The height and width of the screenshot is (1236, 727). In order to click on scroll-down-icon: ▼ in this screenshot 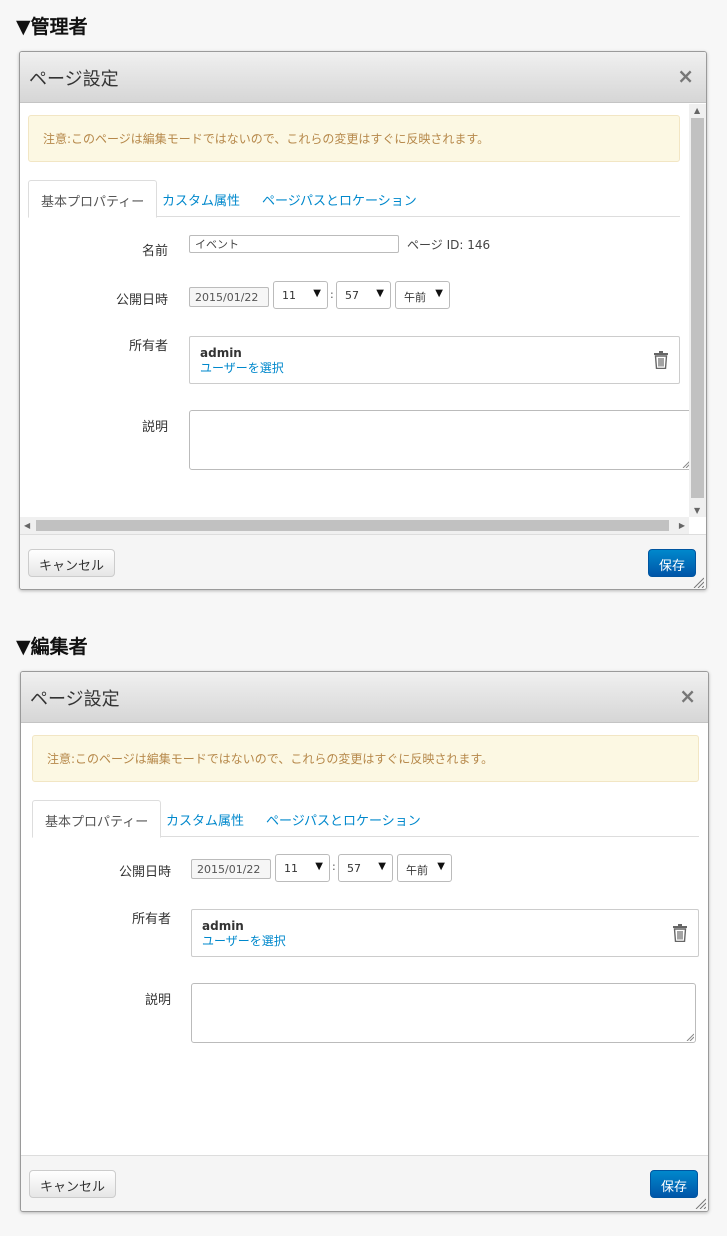, I will do `click(697, 510)`.